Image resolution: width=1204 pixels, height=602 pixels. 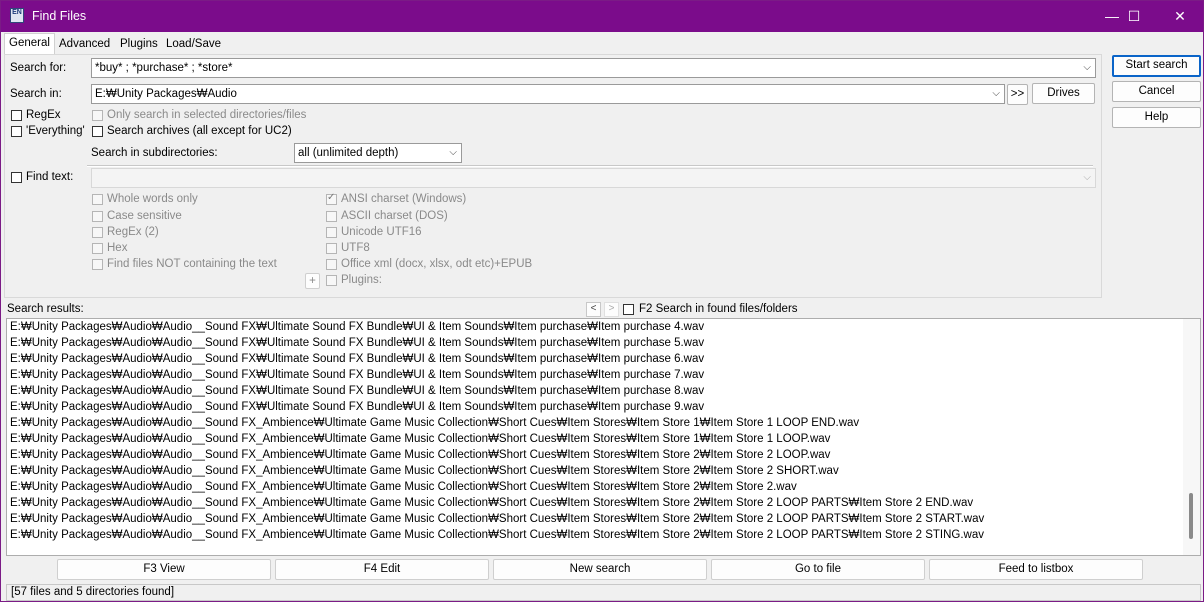 I want to click on plugins-expand-button: +, so click(x=312, y=281).